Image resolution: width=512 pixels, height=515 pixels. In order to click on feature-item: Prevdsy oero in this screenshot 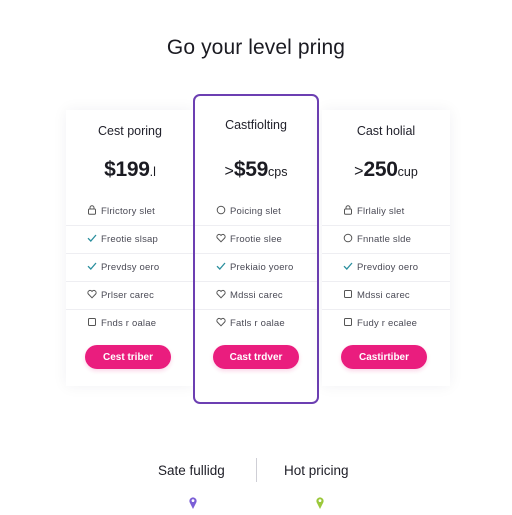, I will do `click(130, 268)`.